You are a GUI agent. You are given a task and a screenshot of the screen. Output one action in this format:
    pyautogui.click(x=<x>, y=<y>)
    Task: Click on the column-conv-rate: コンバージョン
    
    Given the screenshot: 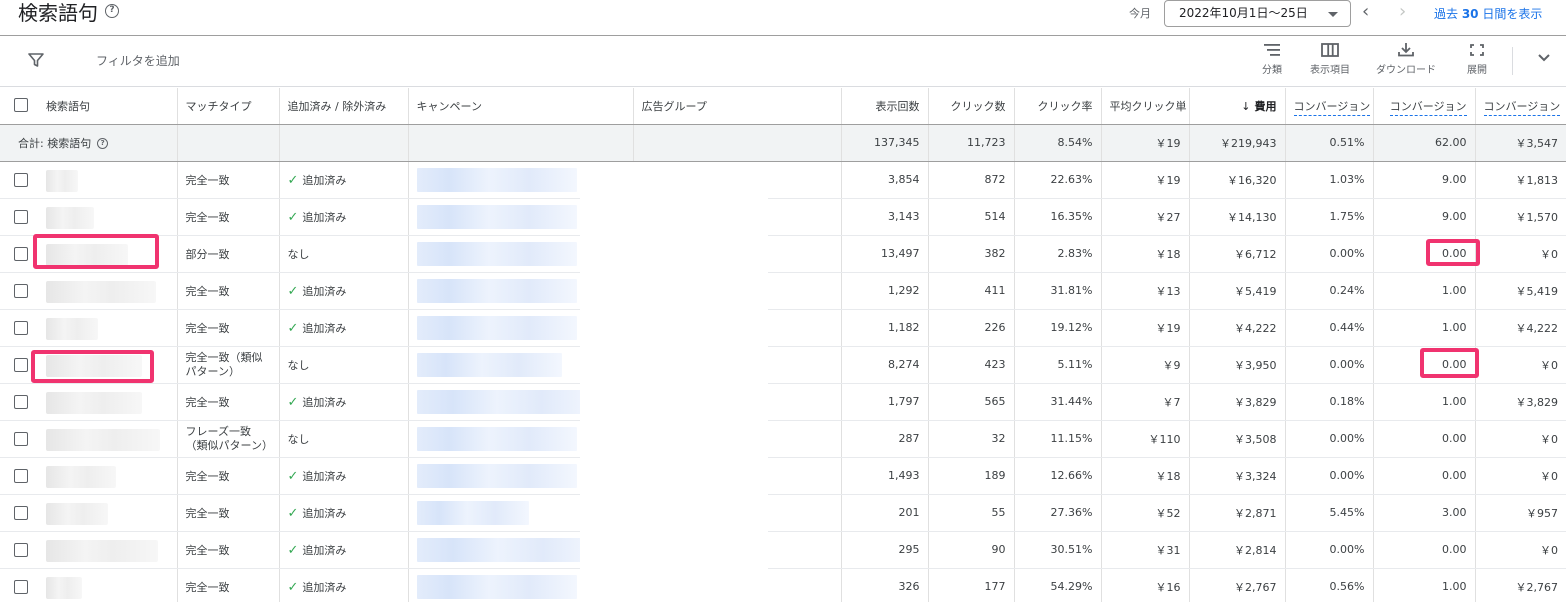 What is the action you would take?
    pyautogui.click(x=1329, y=106)
    